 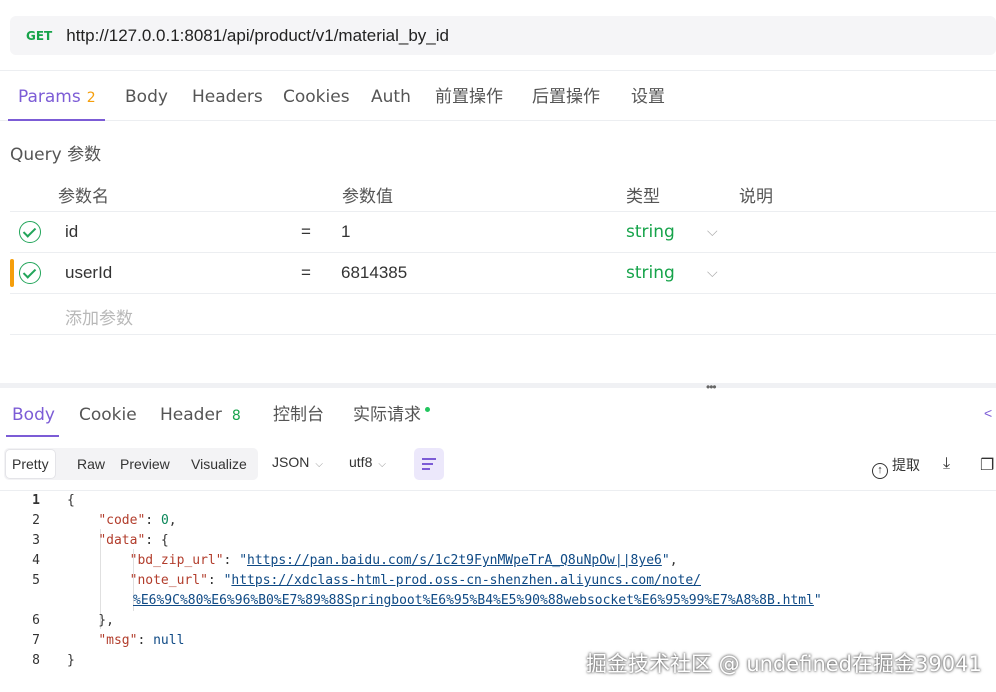 I want to click on view-mode-raw: Raw, so click(x=91, y=464).